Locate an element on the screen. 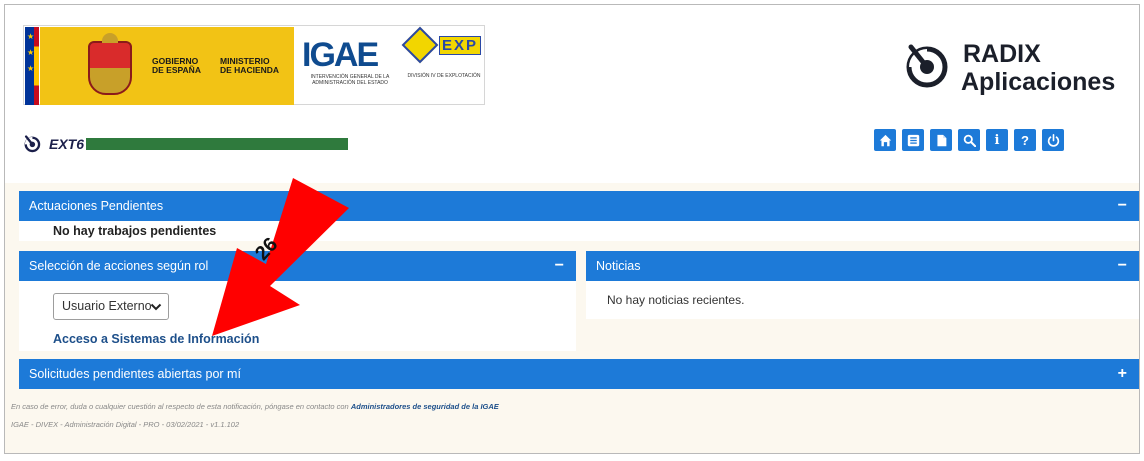  home-icon is located at coordinates (885, 140).